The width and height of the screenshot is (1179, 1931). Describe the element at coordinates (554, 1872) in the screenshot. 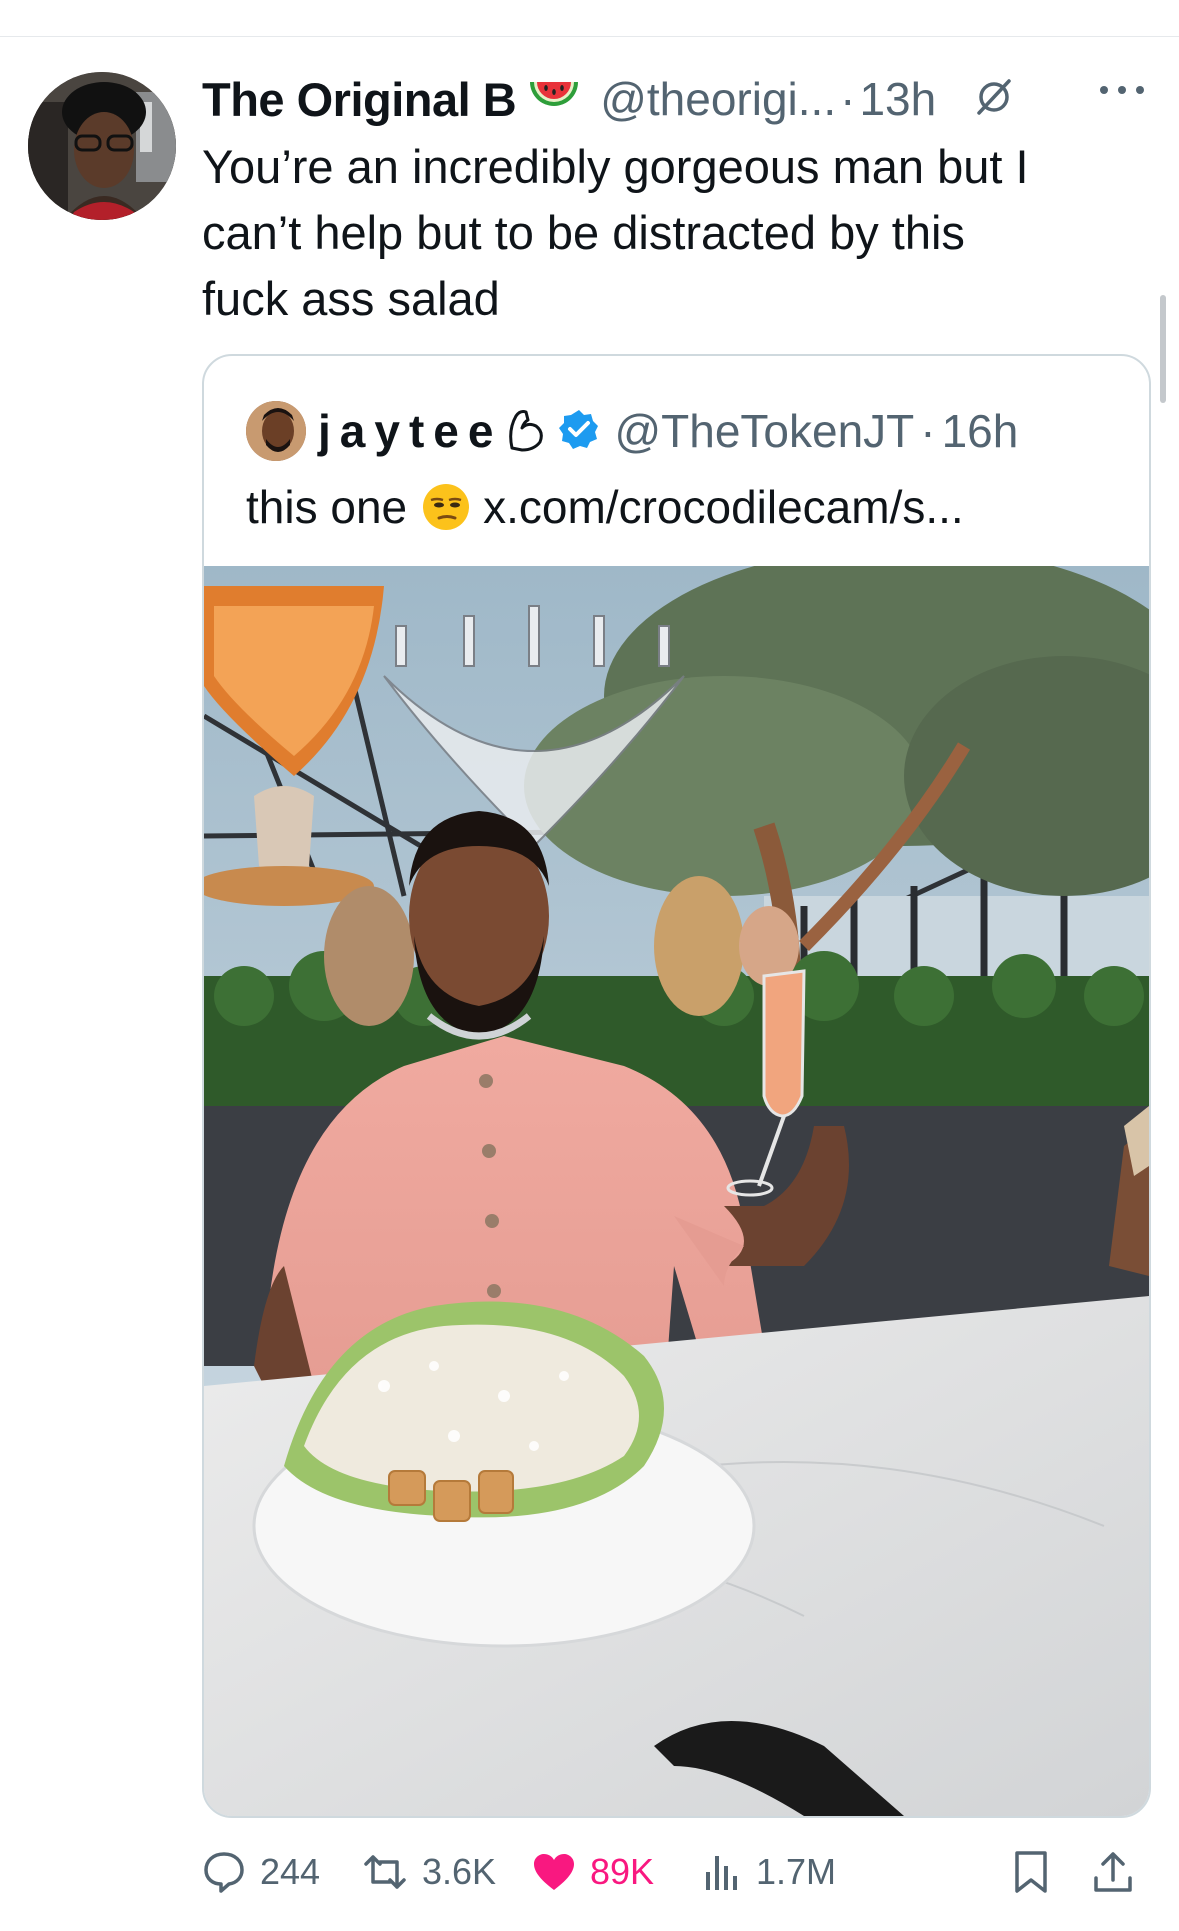

I see `heart-icon` at that location.